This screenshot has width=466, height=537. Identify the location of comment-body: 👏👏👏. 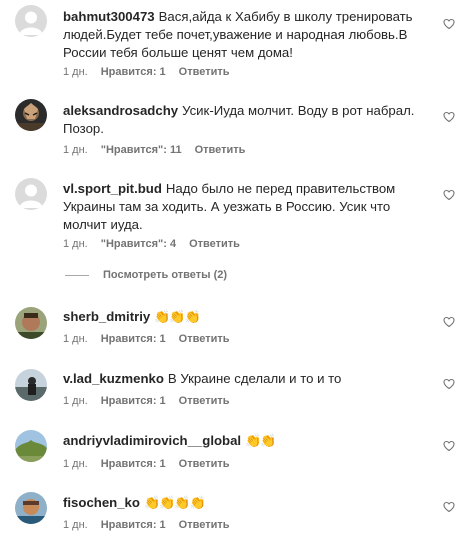
(177, 316).